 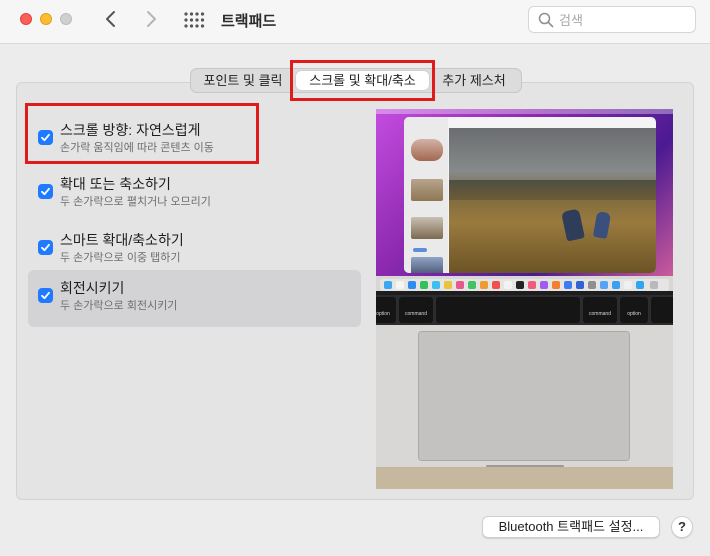 I want to click on back-button, so click(x=111, y=19).